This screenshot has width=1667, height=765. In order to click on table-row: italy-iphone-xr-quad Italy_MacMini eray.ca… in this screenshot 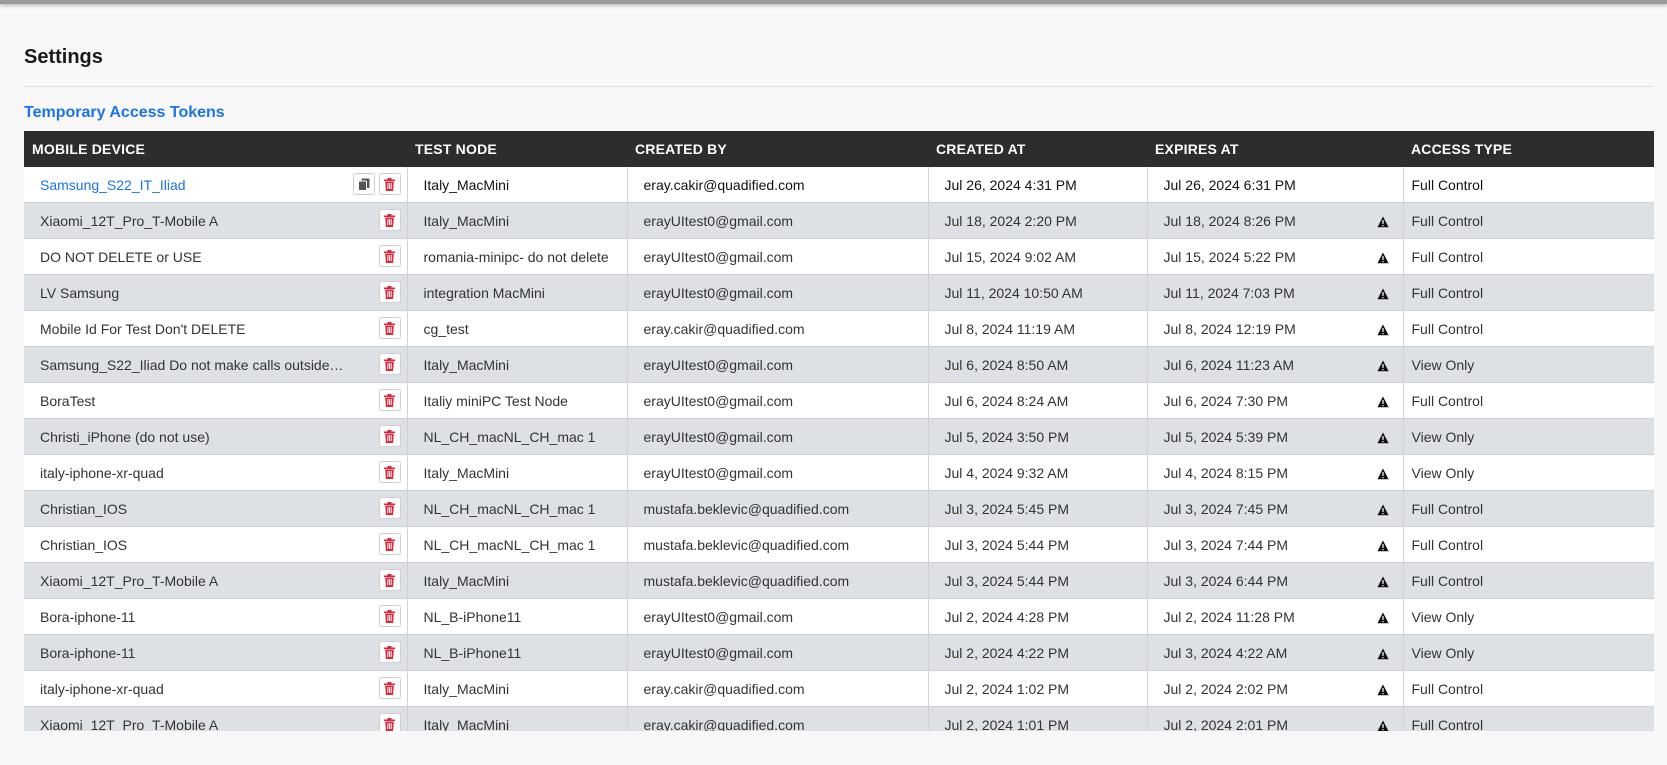, I will do `click(839, 688)`.